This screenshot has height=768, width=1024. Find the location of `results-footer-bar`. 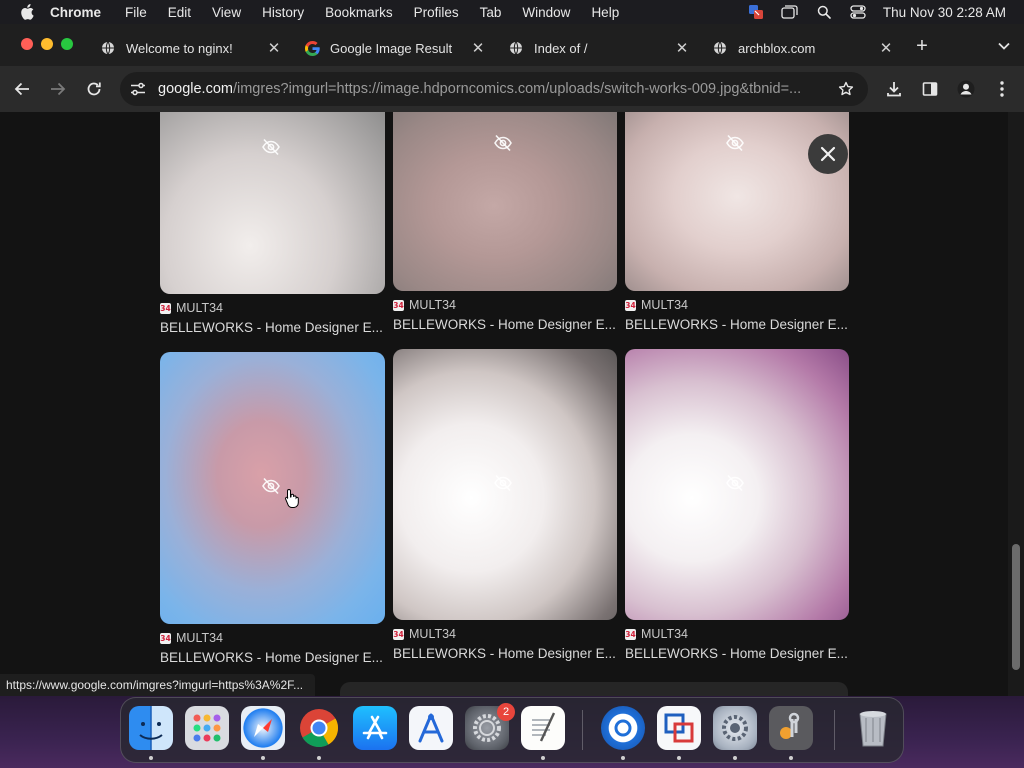

results-footer-bar is located at coordinates (594, 689).